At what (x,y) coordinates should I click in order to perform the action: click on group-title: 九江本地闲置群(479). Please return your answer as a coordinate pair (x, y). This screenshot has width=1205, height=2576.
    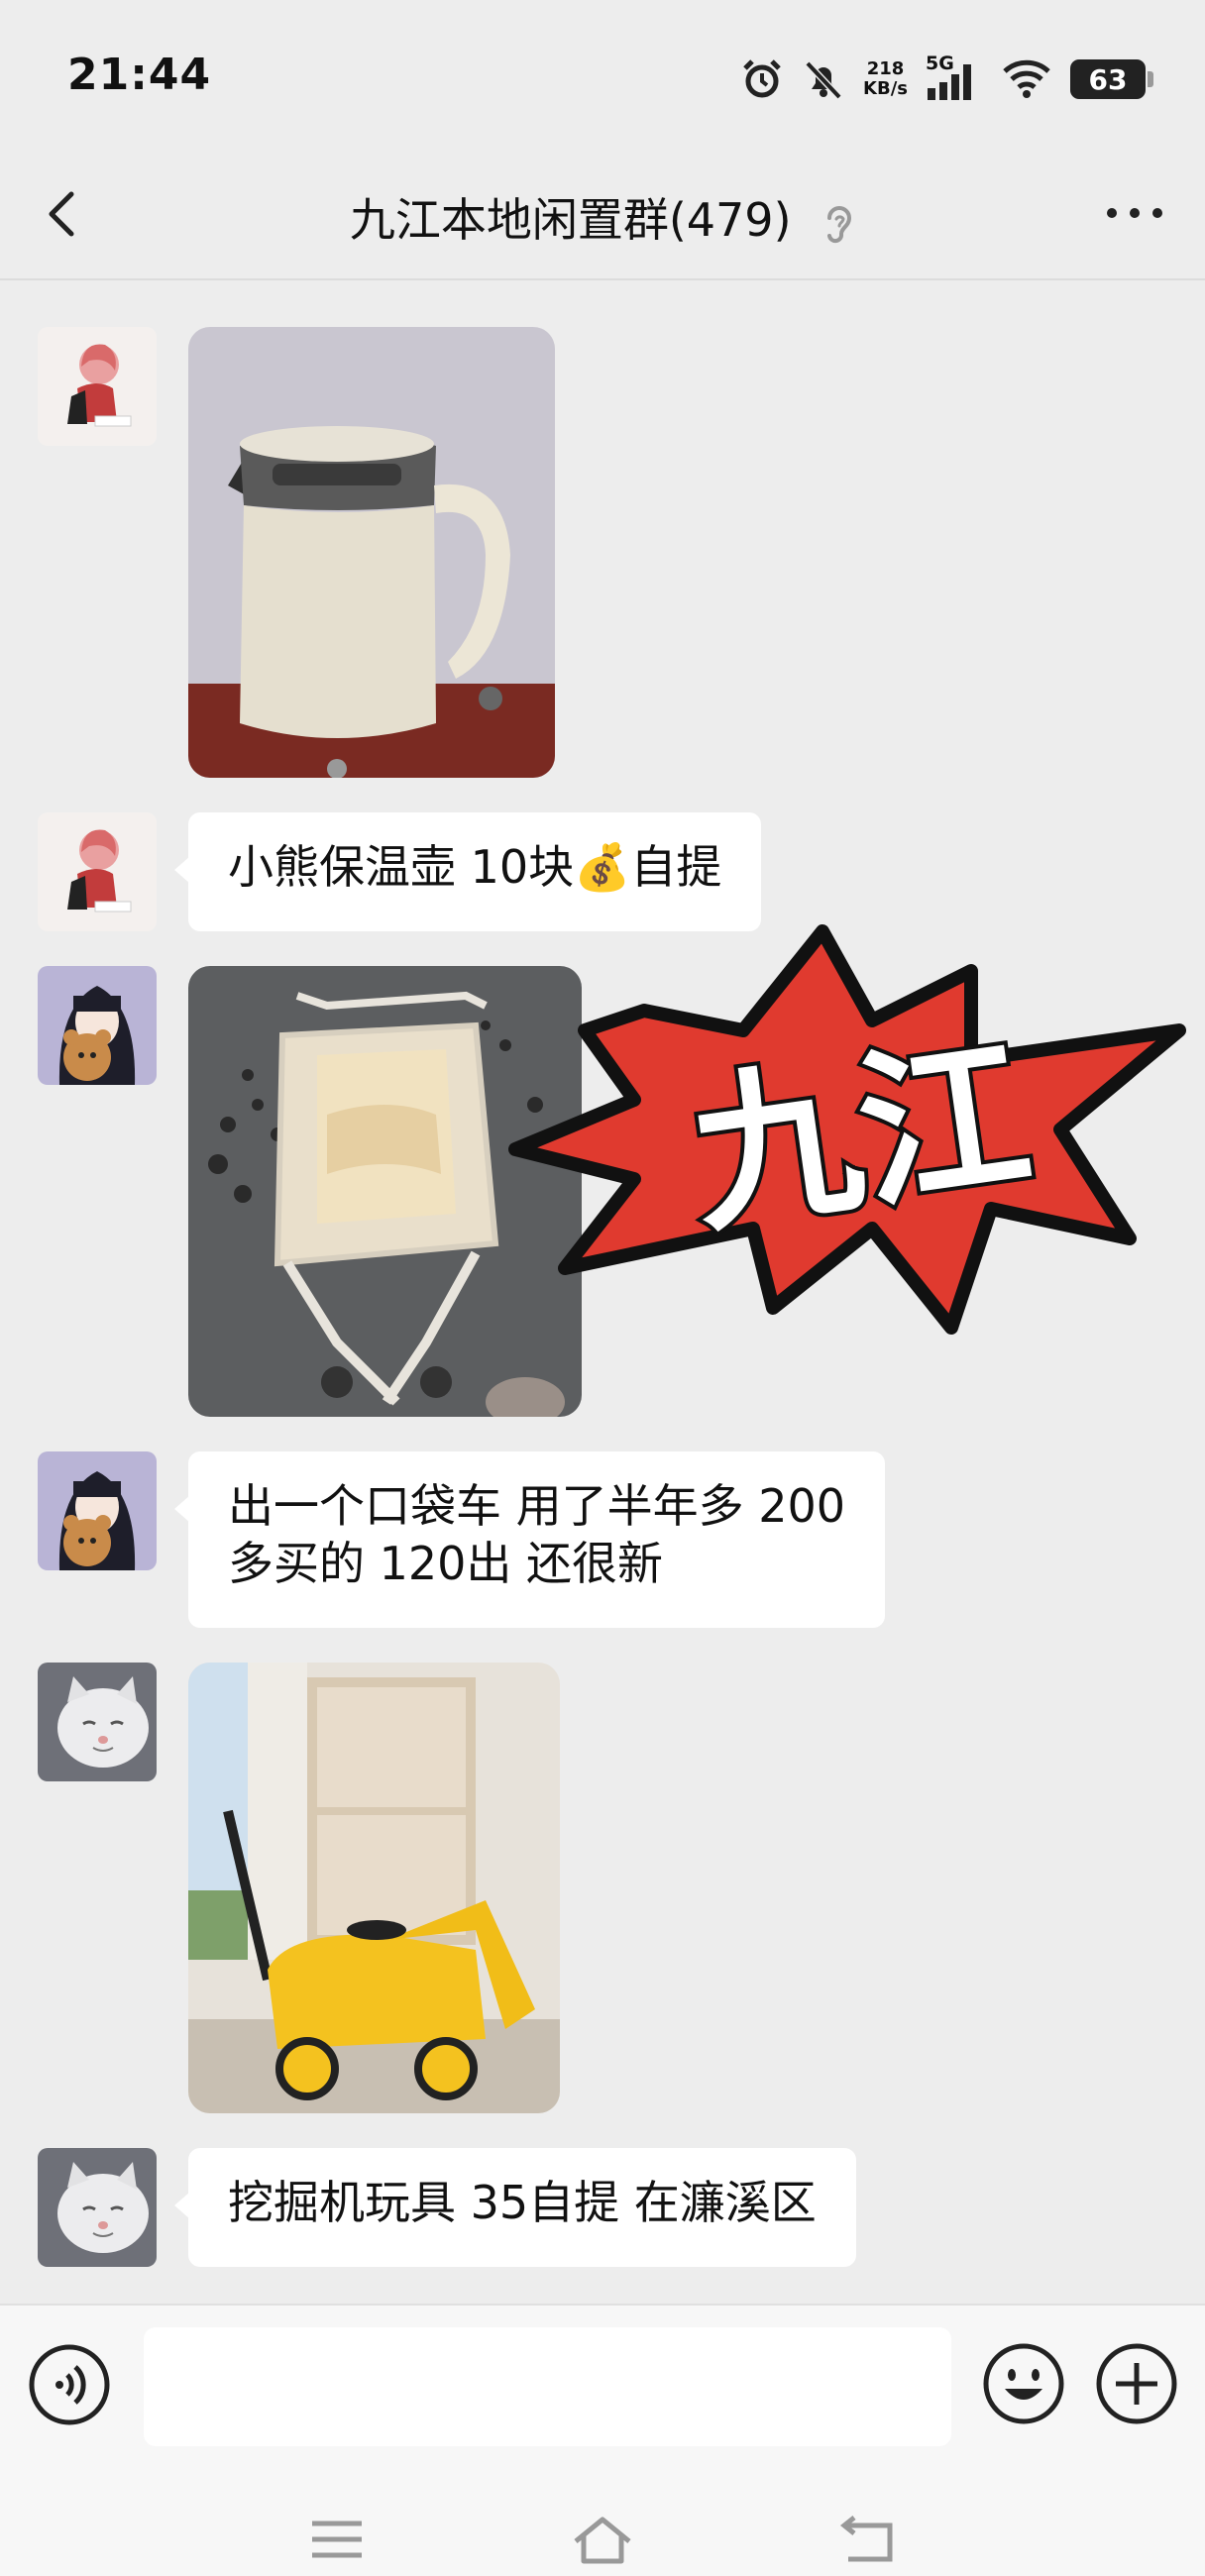
    Looking at the image, I should click on (602, 217).